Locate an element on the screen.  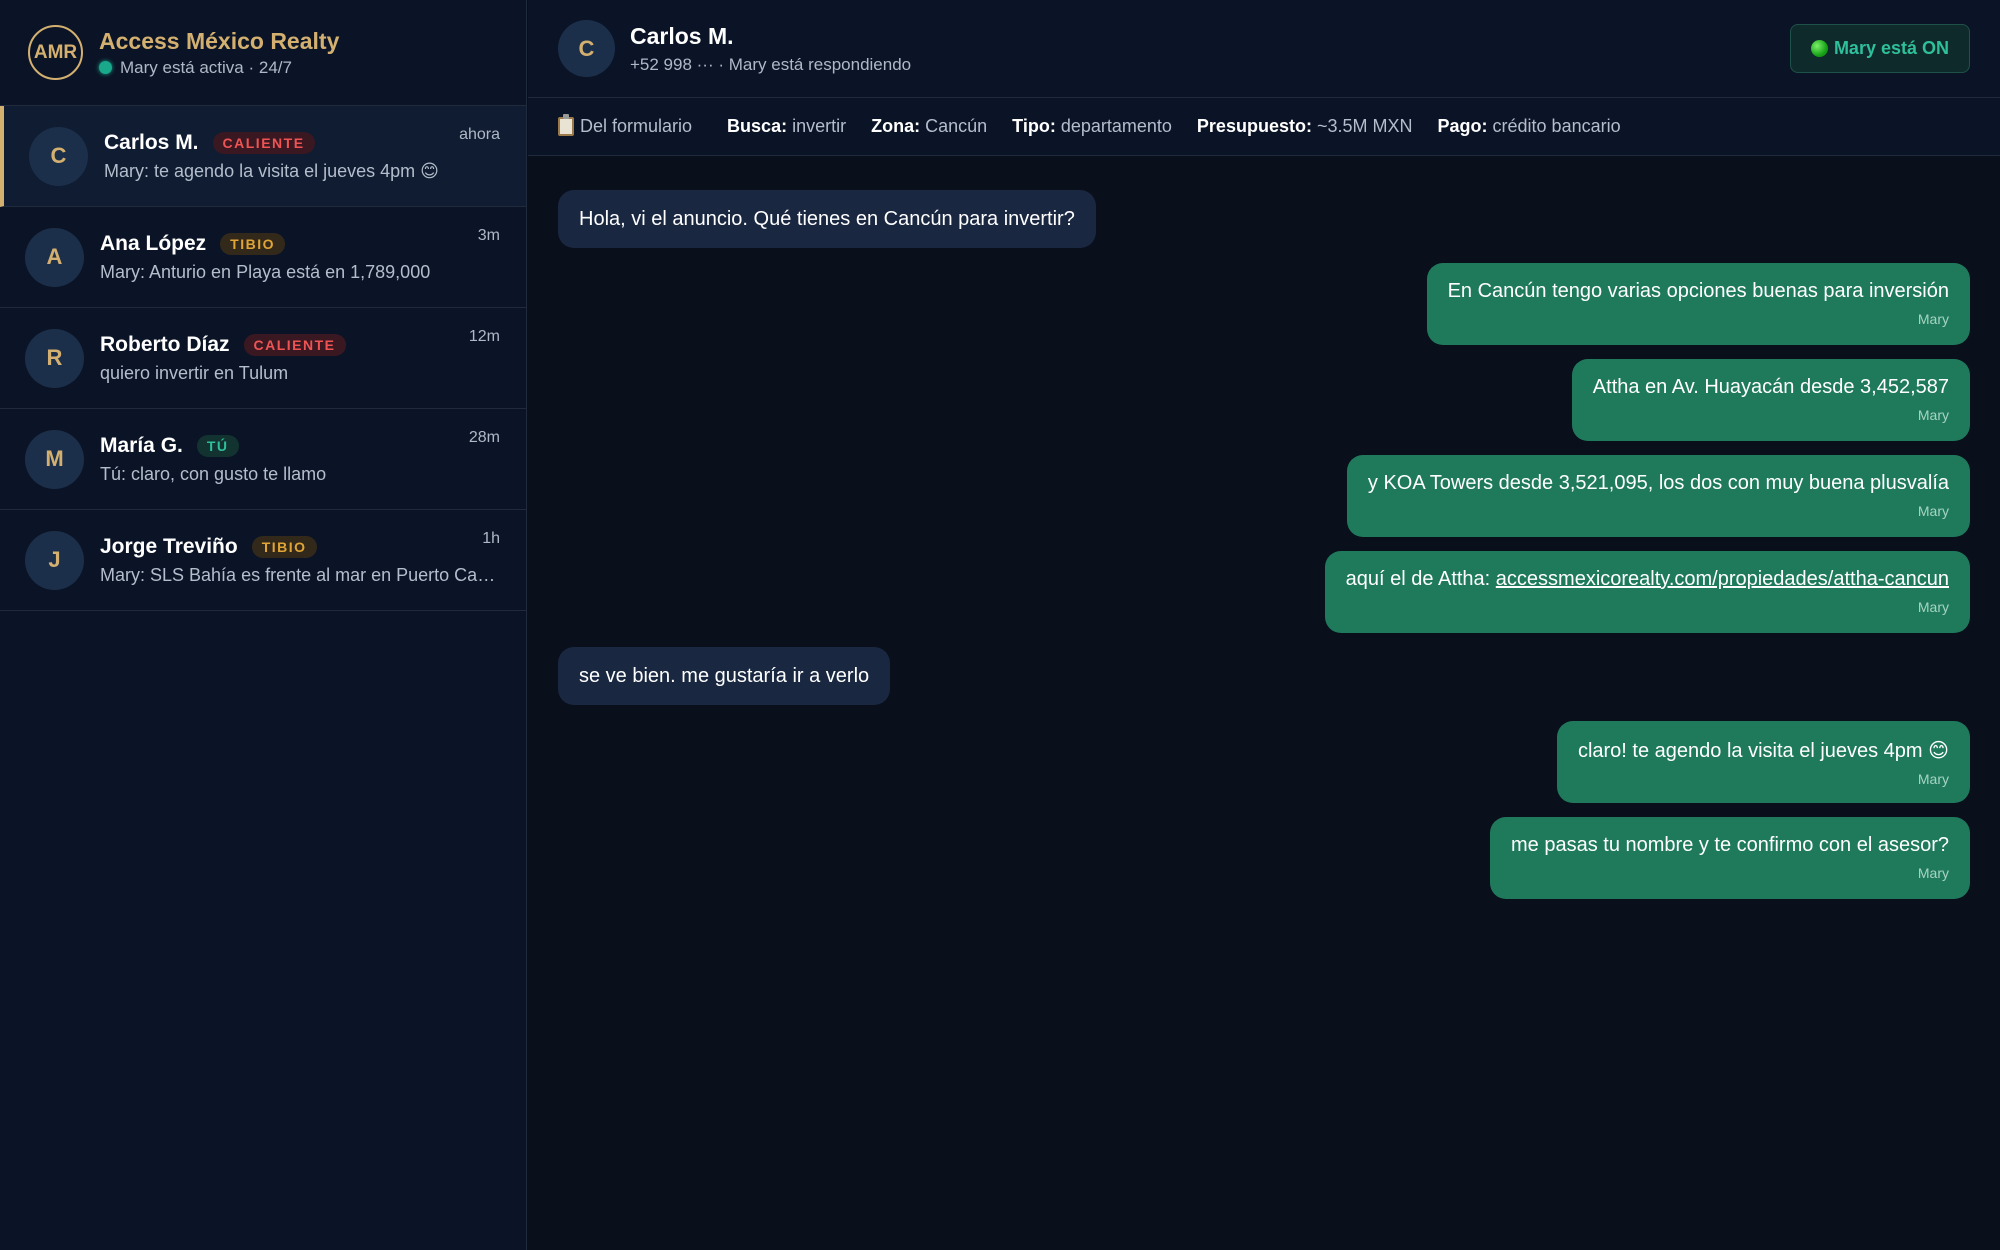
form-field-presupuesto: Presupuesto: ~3.5M MXN is located at coordinates (1304, 126).